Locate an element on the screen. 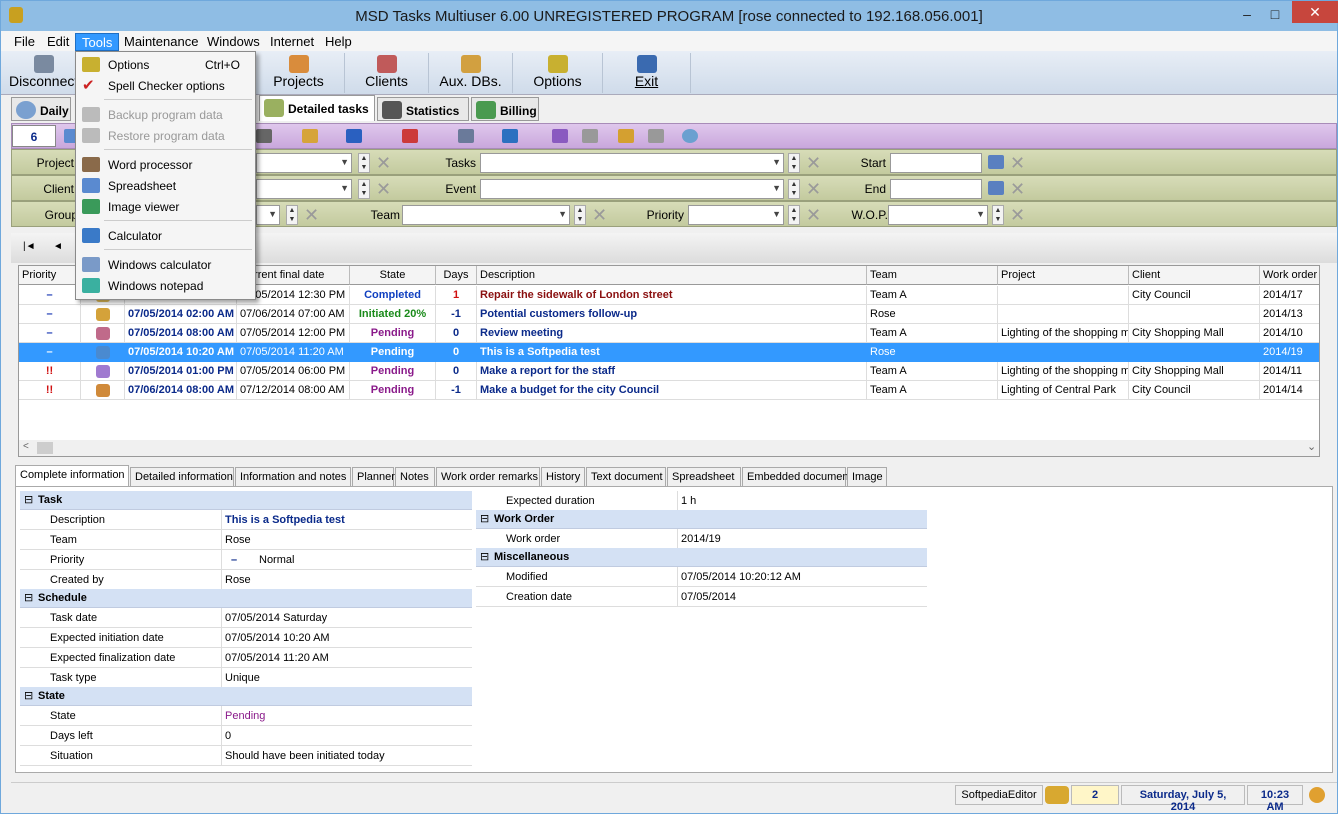 This screenshot has height=814, width=1338. detail-tab: Detailed information is located at coordinates (182, 477).